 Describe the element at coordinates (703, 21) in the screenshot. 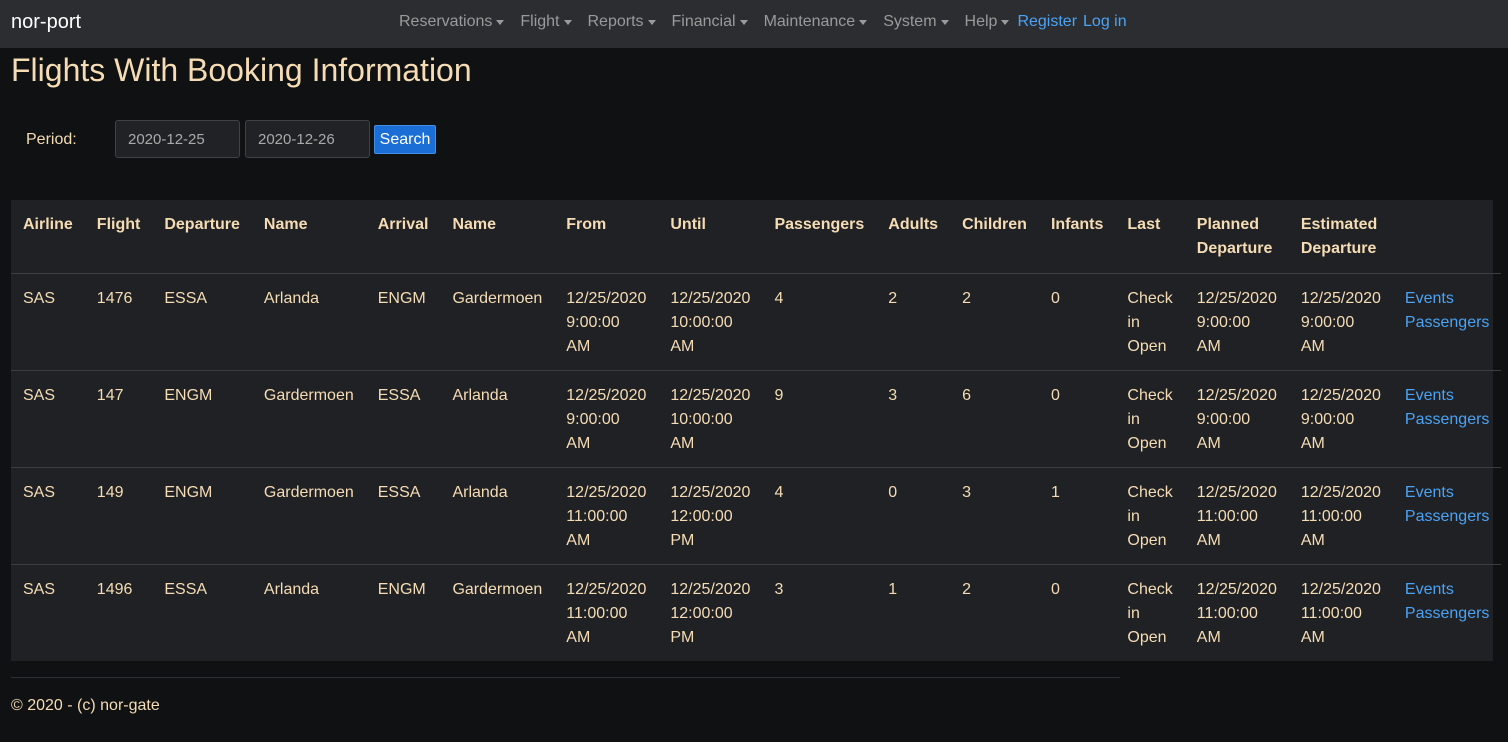

I see `nav-item-label: Financial` at that location.